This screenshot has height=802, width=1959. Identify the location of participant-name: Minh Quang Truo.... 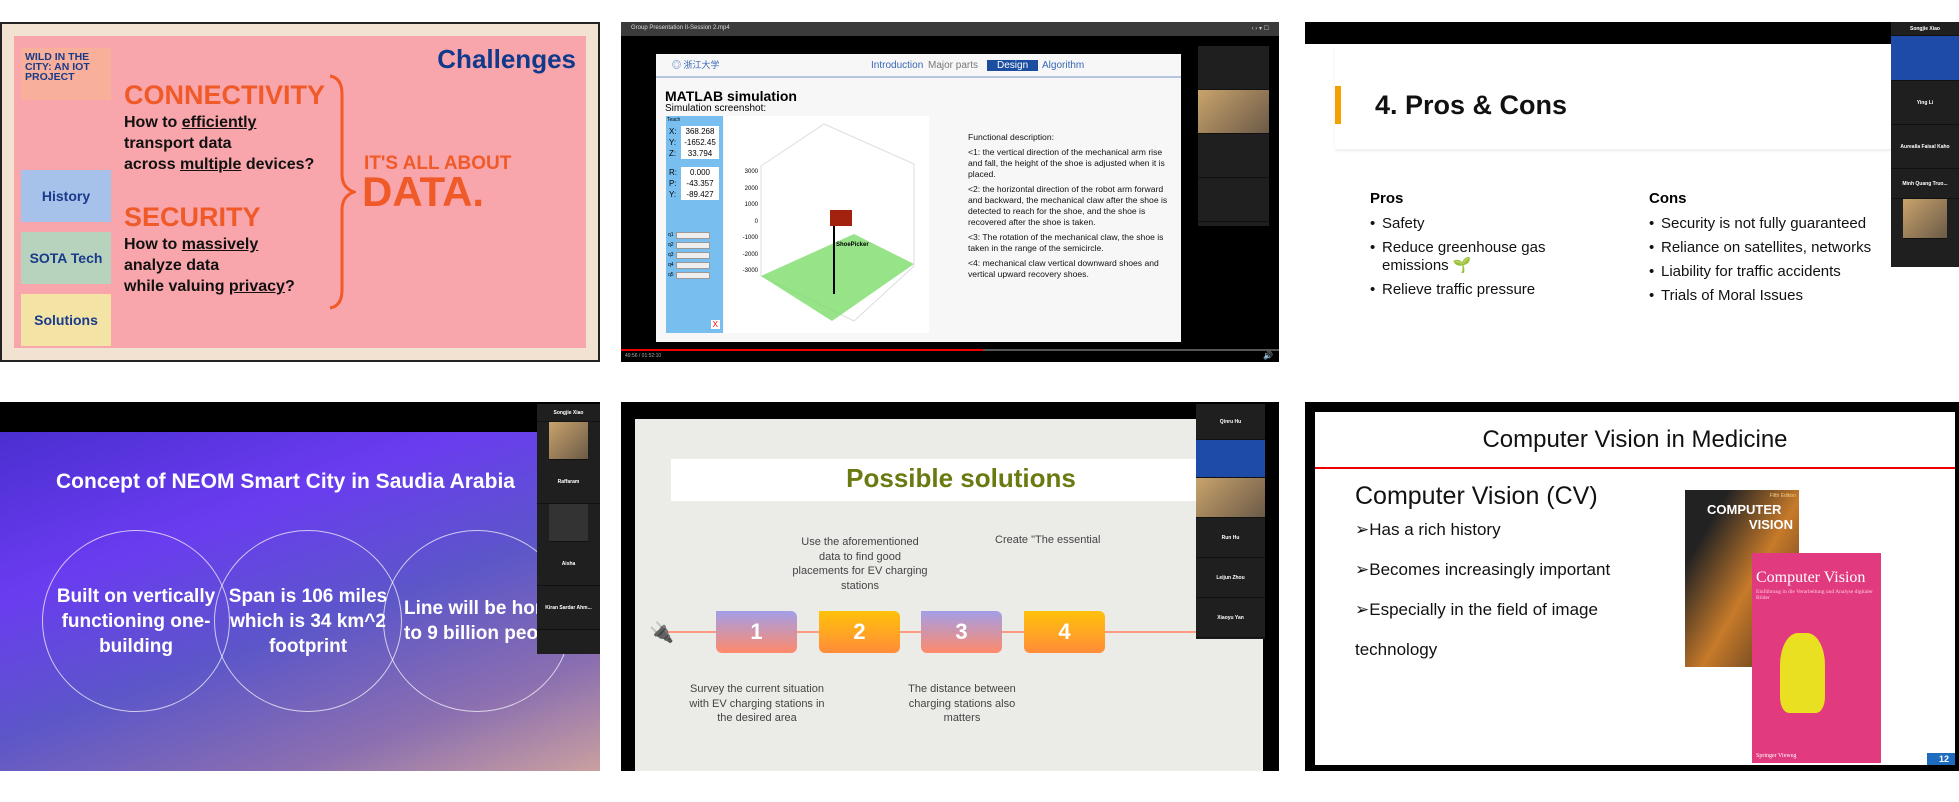
(1925, 184).